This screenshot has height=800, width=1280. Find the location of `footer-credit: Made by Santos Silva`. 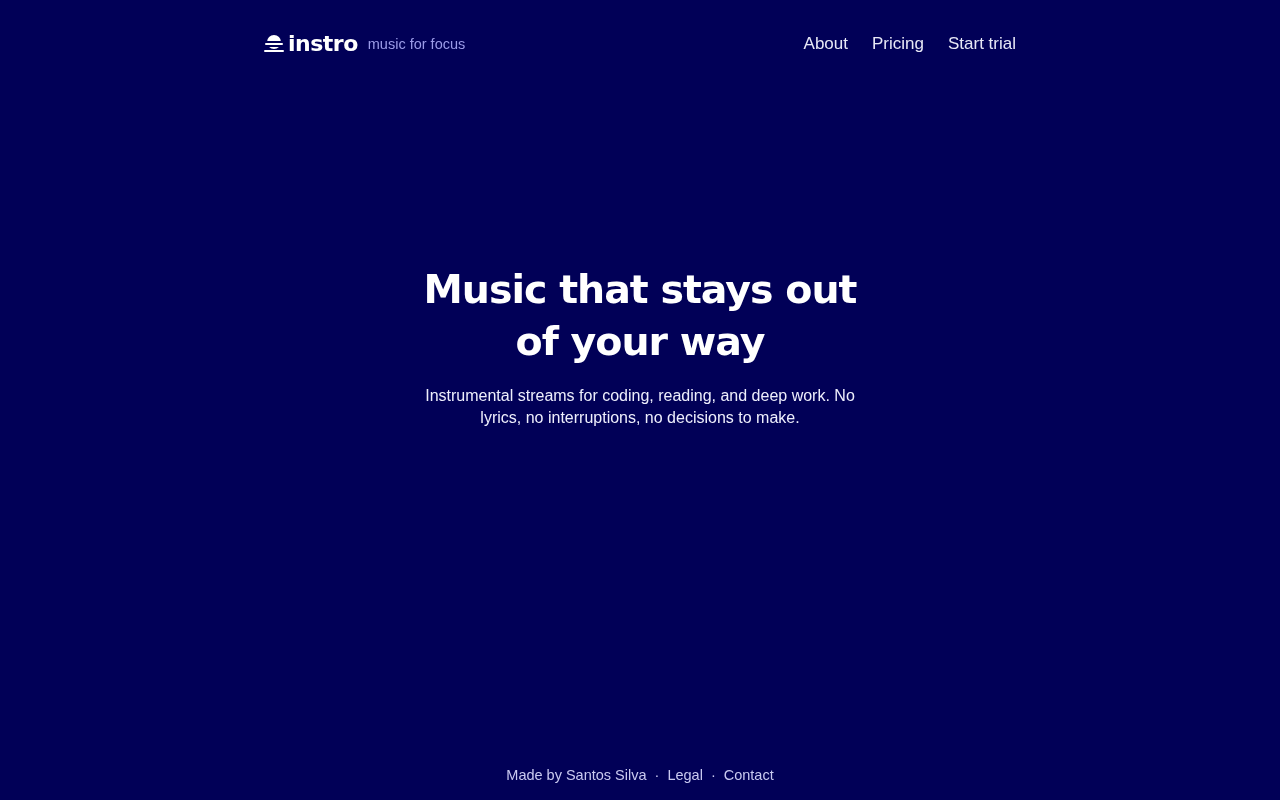

footer-credit: Made by Santos Silva is located at coordinates (576, 775).